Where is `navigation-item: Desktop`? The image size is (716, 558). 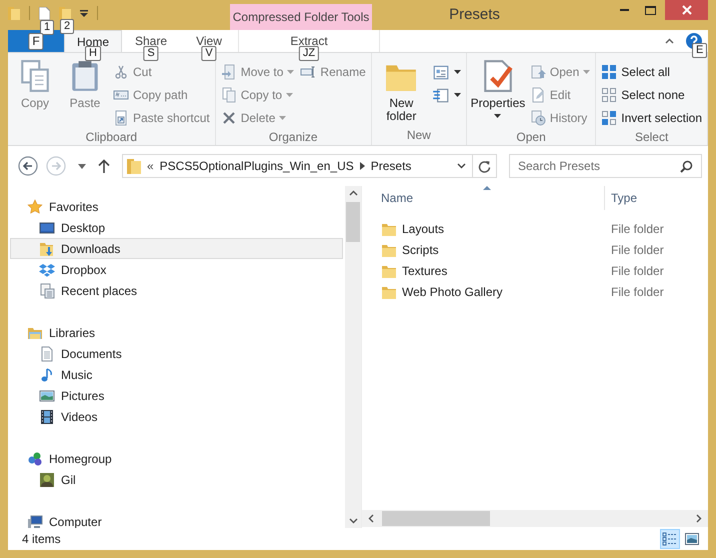 navigation-item: Desktop is located at coordinates (176, 227).